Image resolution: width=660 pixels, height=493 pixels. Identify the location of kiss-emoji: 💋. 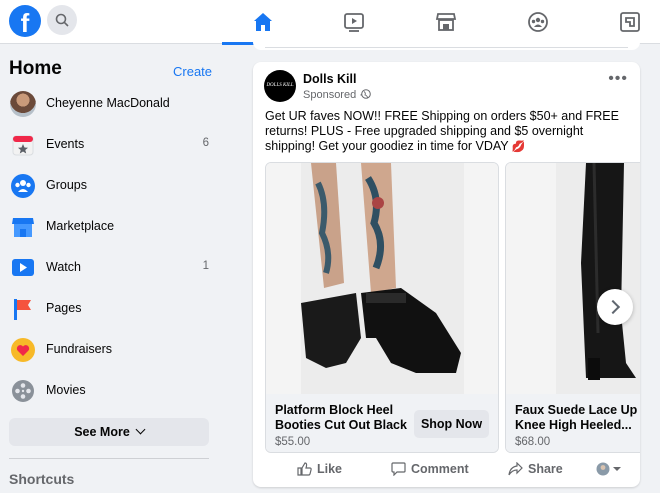
(518, 147).